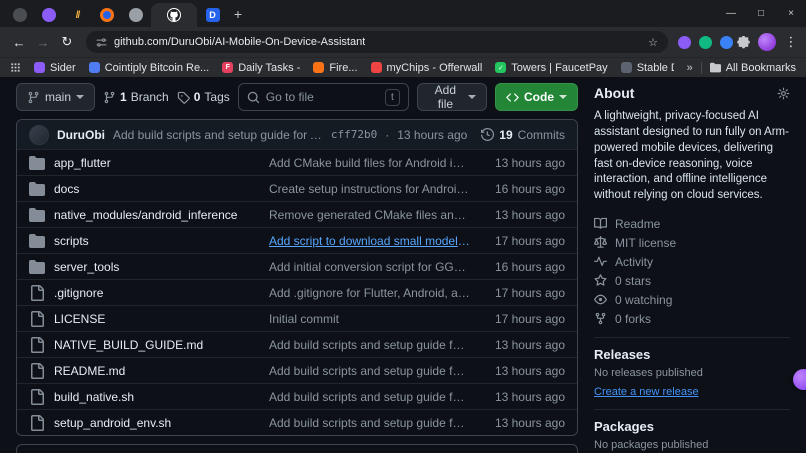  Describe the element at coordinates (79, 319) in the screenshot. I see `file-name-link: LICENSE` at that location.